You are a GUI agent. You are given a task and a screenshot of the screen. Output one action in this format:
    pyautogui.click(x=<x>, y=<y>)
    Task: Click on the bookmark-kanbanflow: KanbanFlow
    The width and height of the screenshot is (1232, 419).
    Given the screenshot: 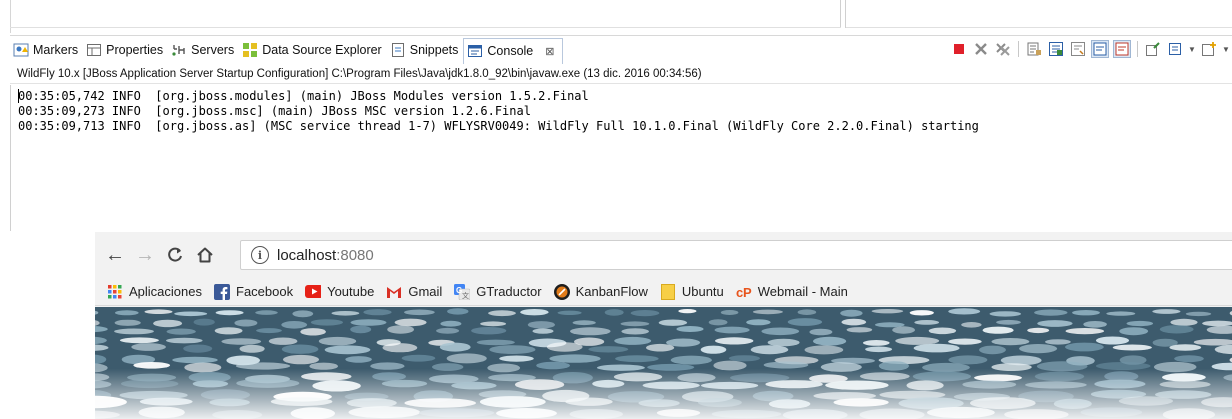 What is the action you would take?
    pyautogui.click(x=600, y=291)
    